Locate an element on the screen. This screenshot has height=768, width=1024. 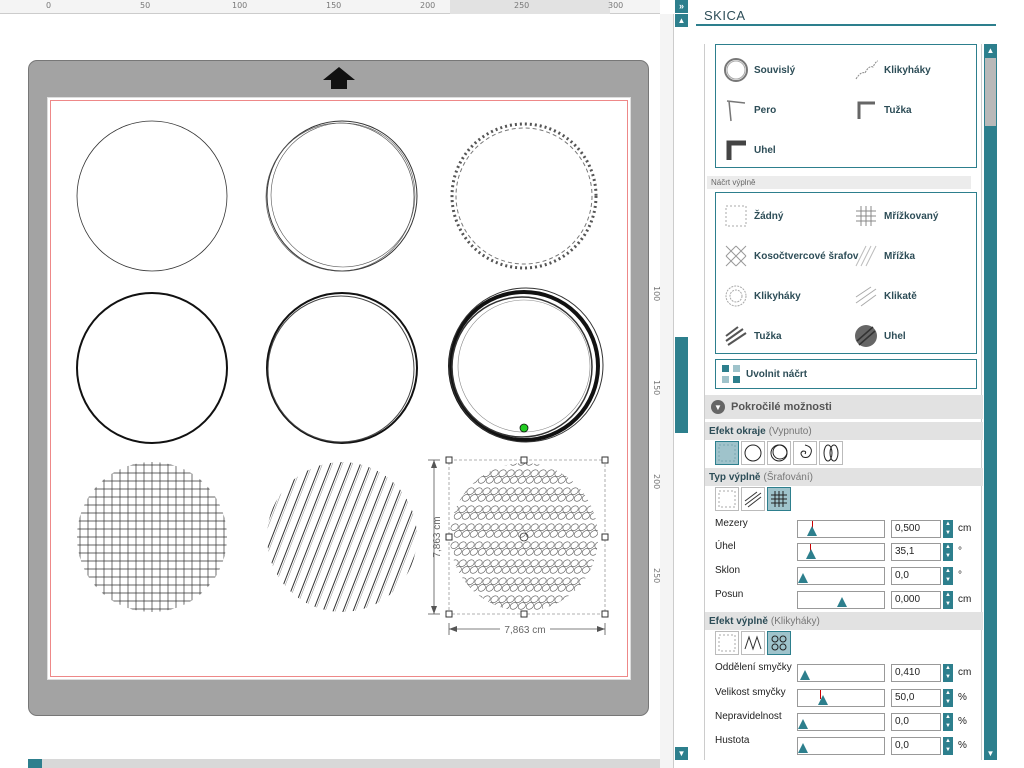
rotate-handle is located at coordinates (524, 428).